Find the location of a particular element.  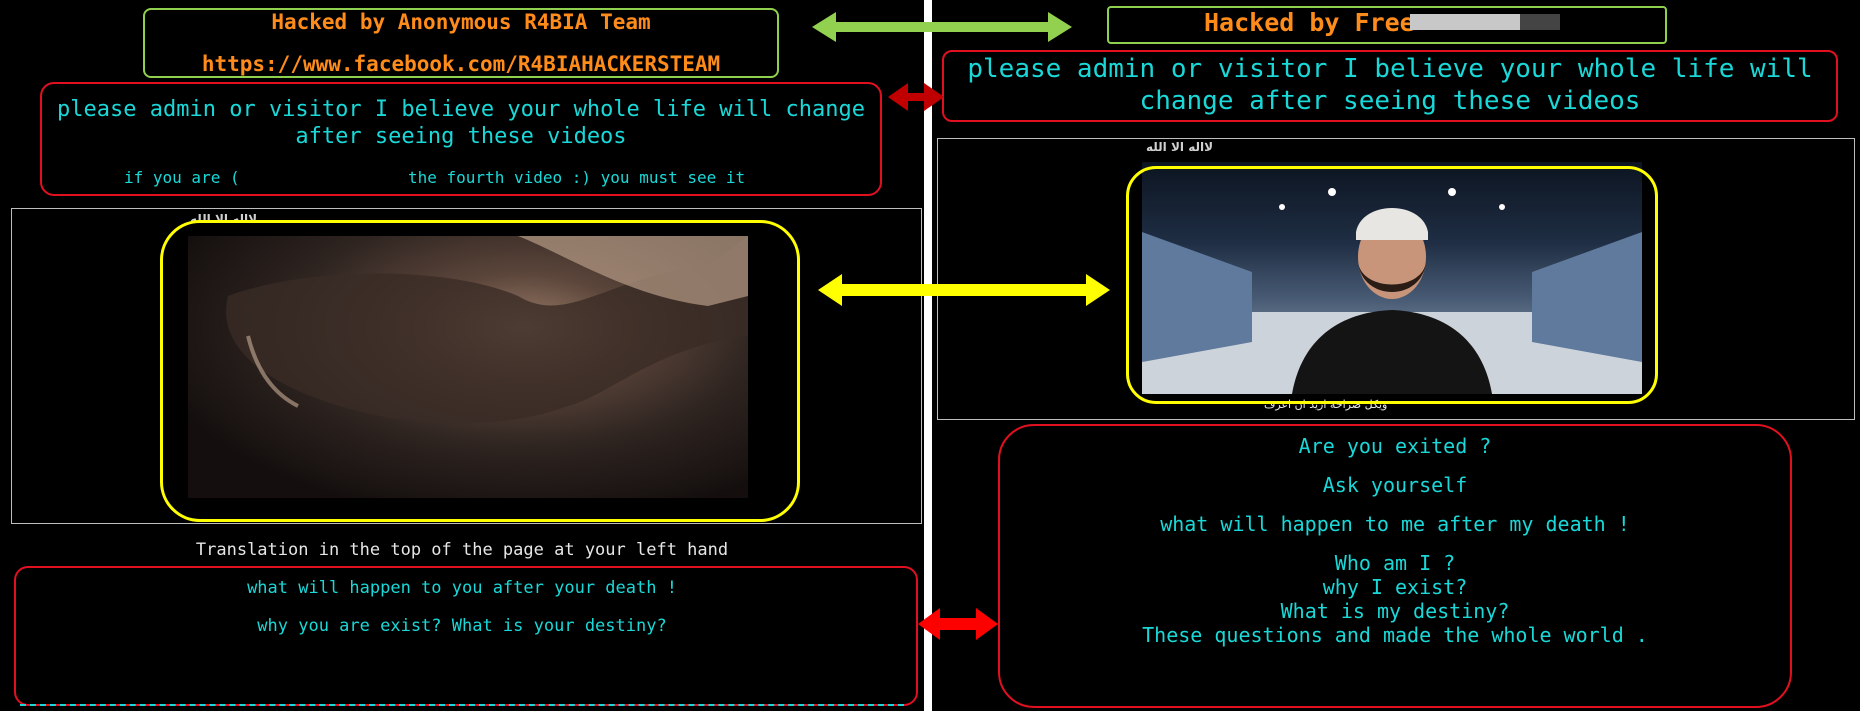

red-arrow is located at coordinates (958, 624).